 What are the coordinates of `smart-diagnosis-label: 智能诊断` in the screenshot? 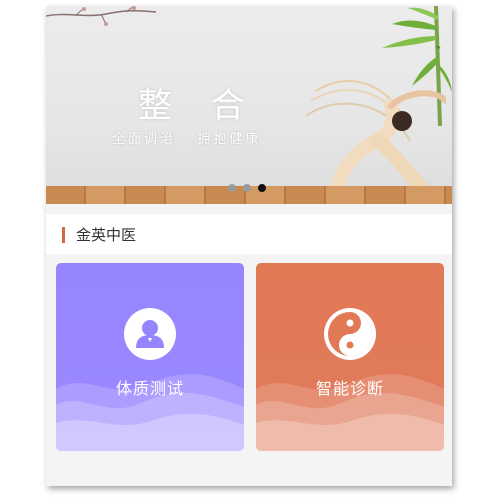 It's located at (349, 388).